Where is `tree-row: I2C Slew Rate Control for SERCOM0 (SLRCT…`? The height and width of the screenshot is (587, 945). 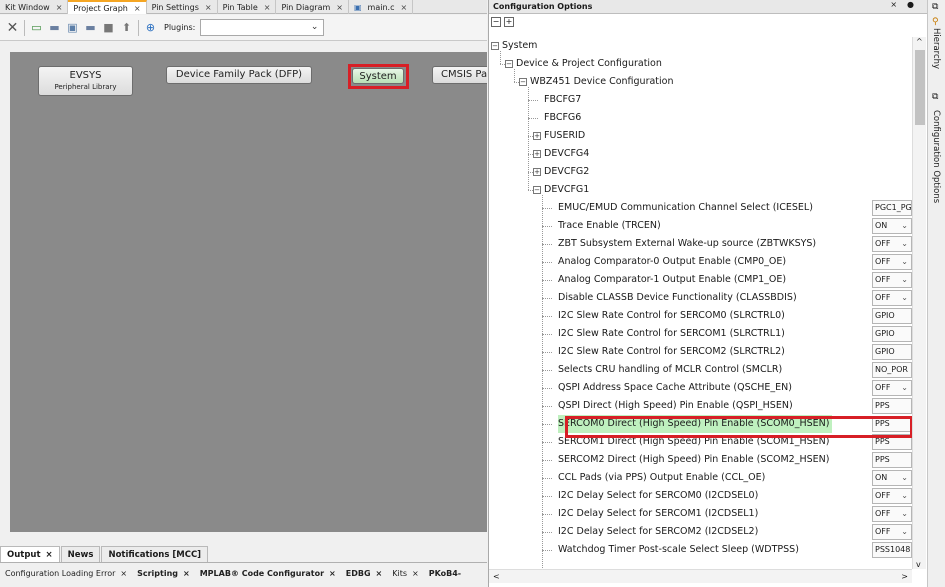
tree-row: I2C Slew Rate Control for SERCOM0 (SLRCT… is located at coordinates (700, 316).